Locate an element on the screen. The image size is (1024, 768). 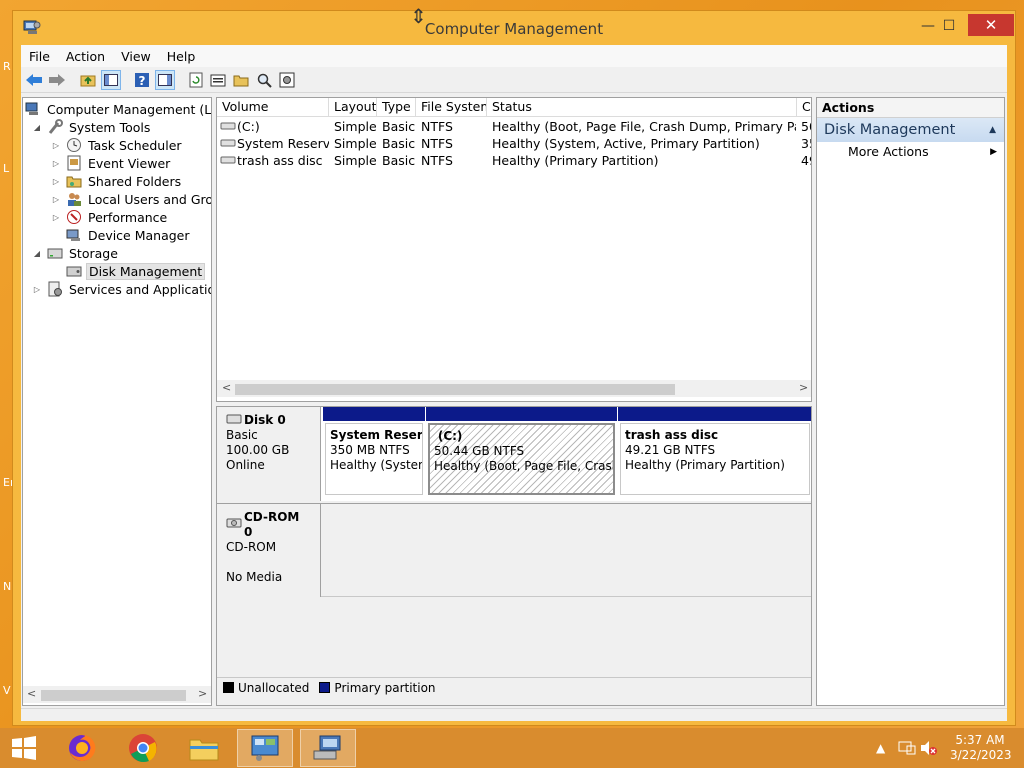
tree-item-device-manager: Device Manager is located at coordinates (121, 235).